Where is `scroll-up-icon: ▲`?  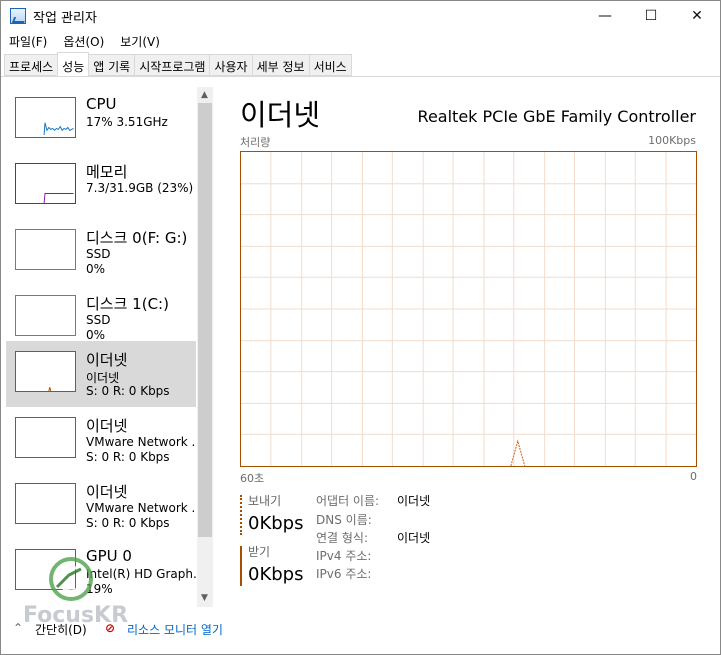
scroll-up-icon: ▲ is located at coordinates (204, 95).